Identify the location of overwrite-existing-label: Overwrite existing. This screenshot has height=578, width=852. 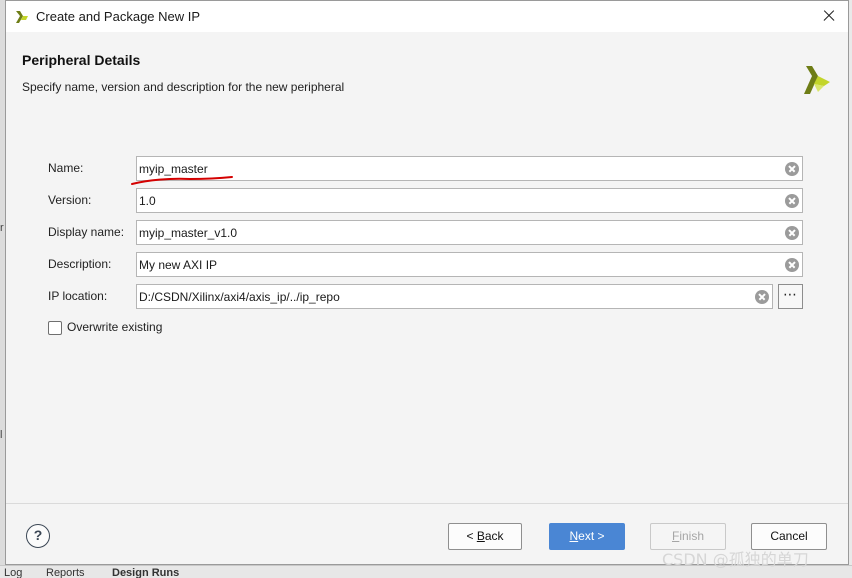
(114, 327).